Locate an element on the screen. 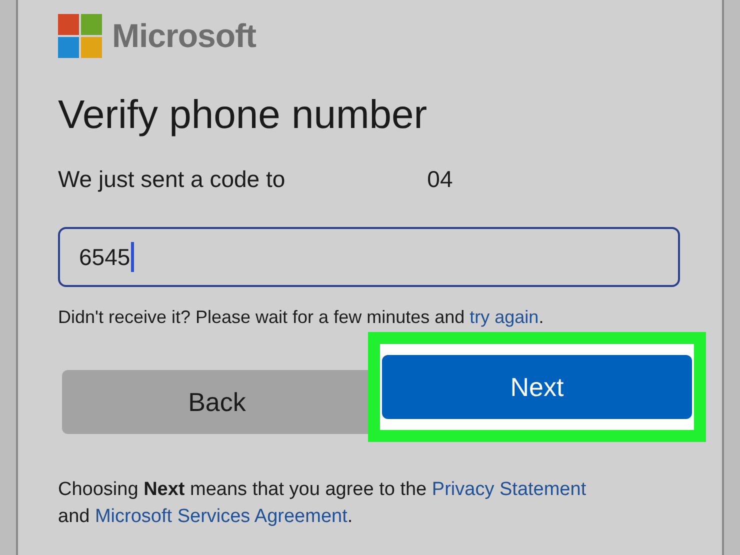  sent-notice: We just sent a code to is located at coordinates (172, 179).